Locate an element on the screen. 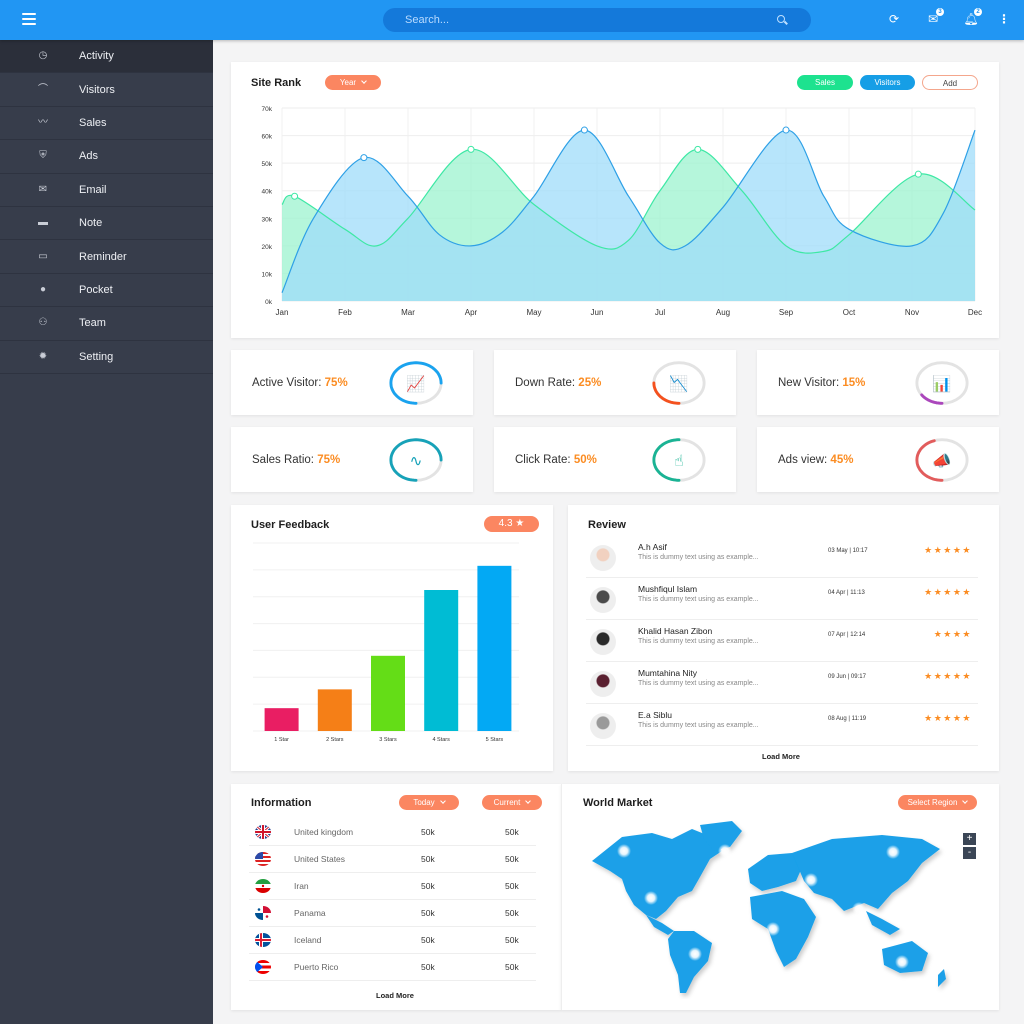 This screenshot has width=1024, height=1024. sidebar-item-label: Email is located at coordinates (93, 189).